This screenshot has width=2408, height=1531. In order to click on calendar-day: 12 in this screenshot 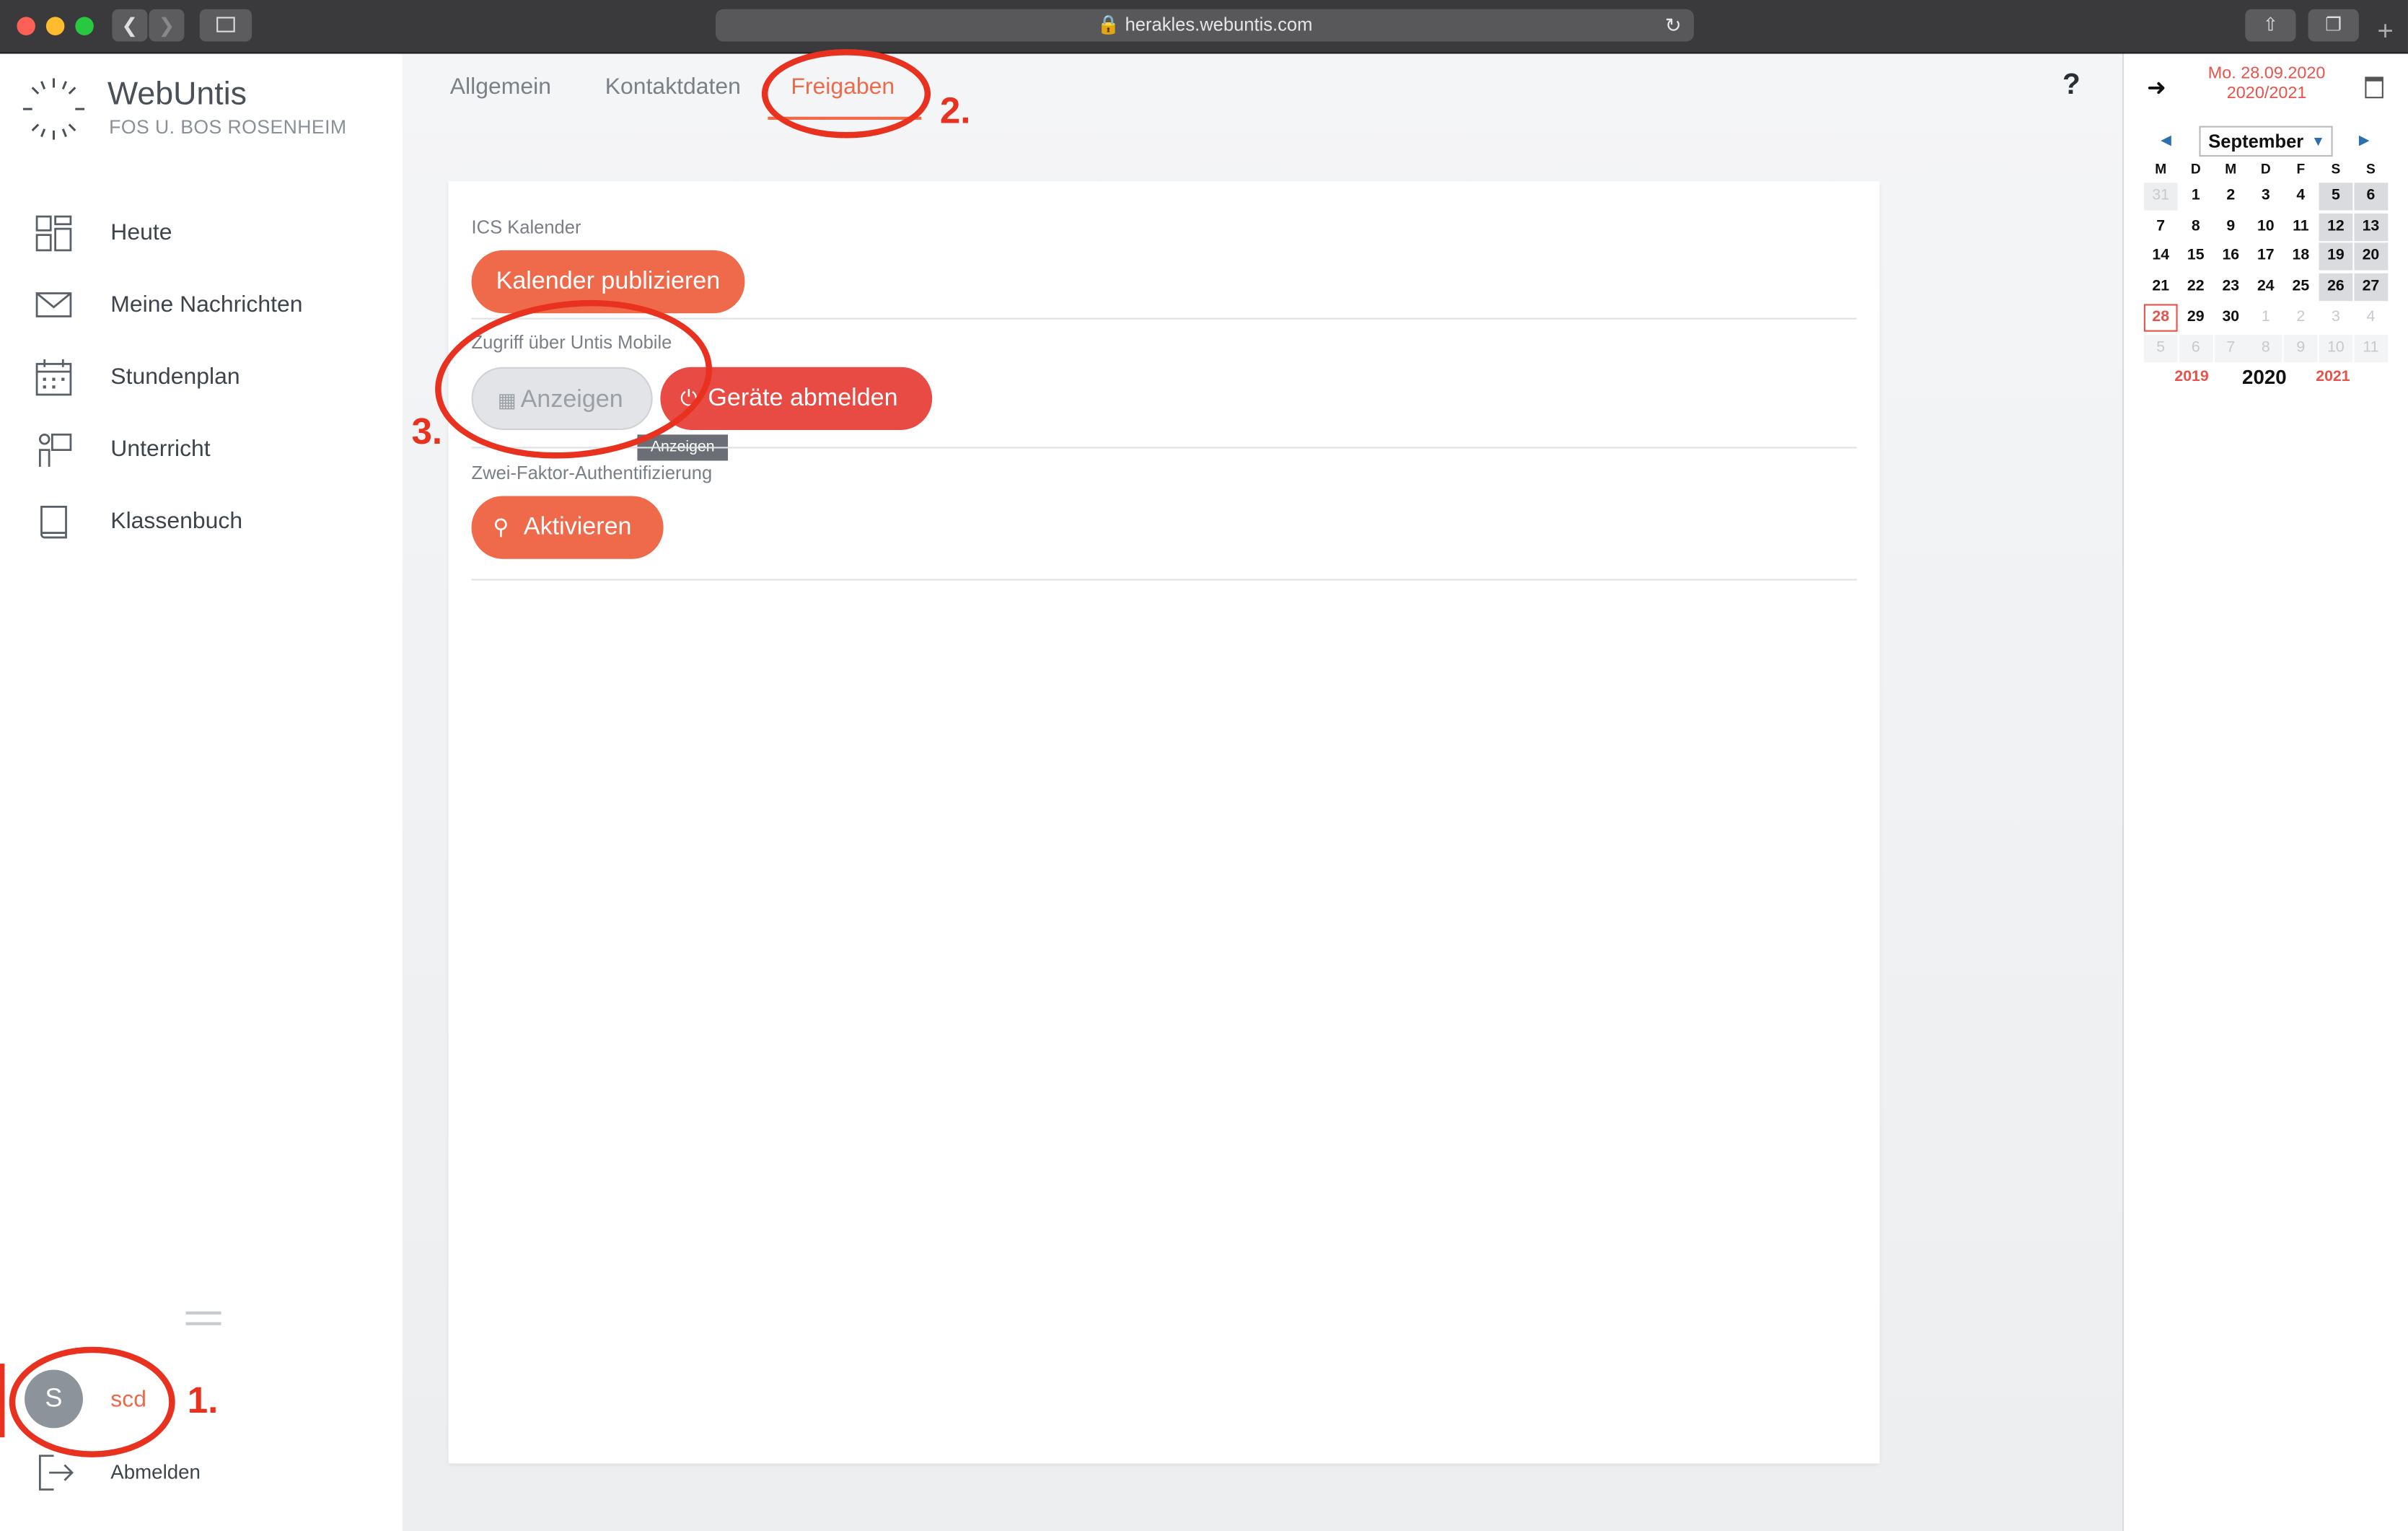, I will do `click(2336, 227)`.